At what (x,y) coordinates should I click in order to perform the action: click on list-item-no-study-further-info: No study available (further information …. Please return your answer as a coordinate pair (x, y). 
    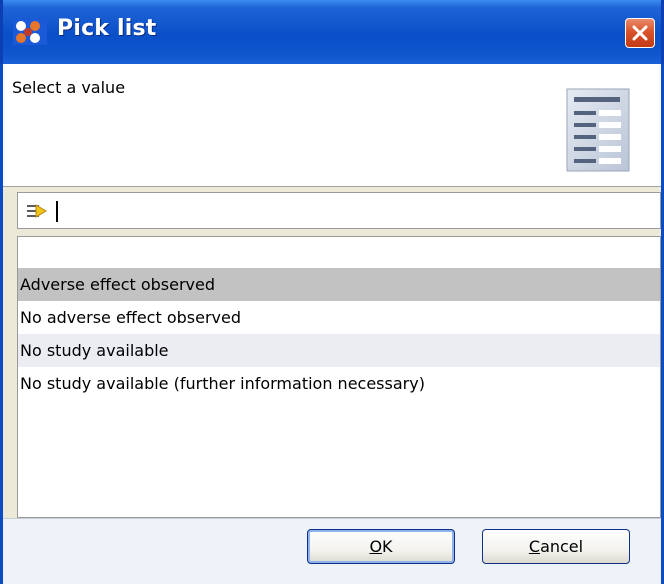
    Looking at the image, I should click on (339, 383).